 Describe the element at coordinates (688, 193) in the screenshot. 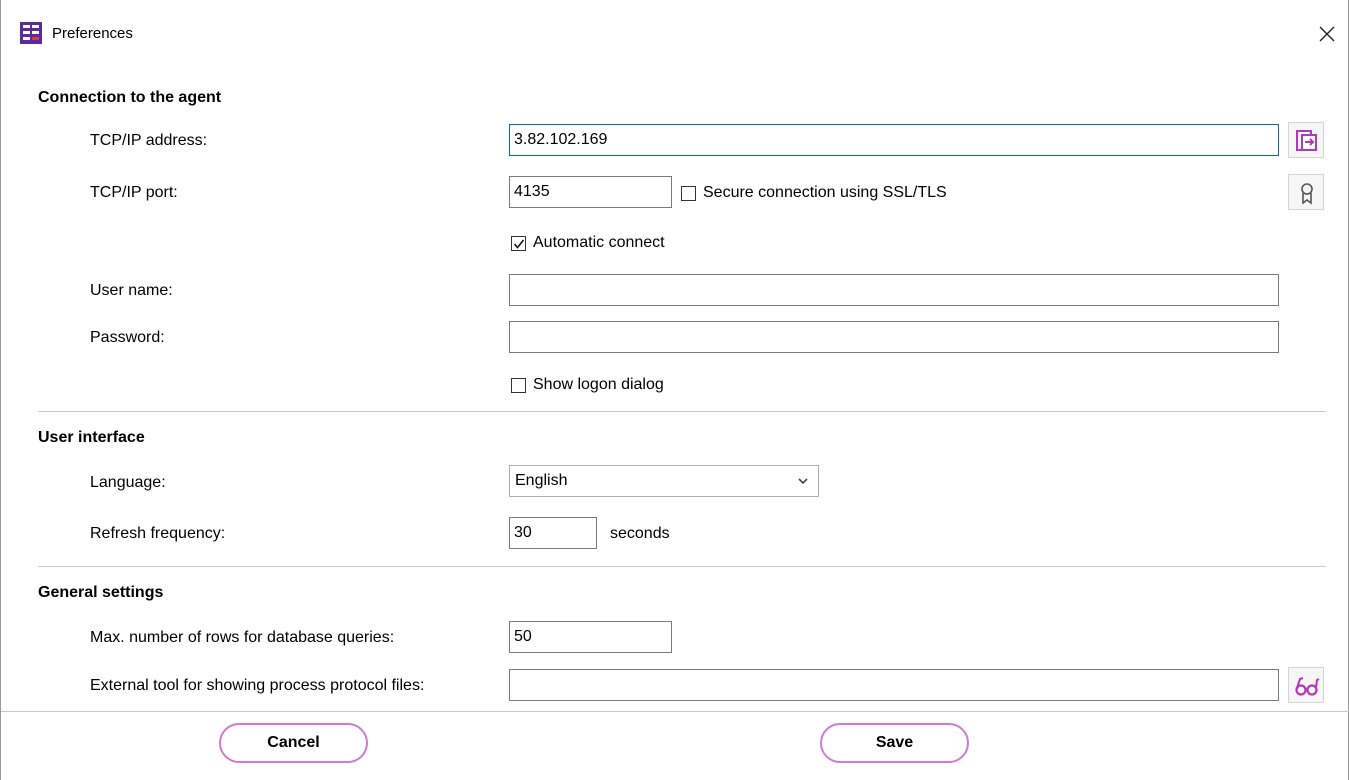

I see `ssl-checkbox-box` at that location.